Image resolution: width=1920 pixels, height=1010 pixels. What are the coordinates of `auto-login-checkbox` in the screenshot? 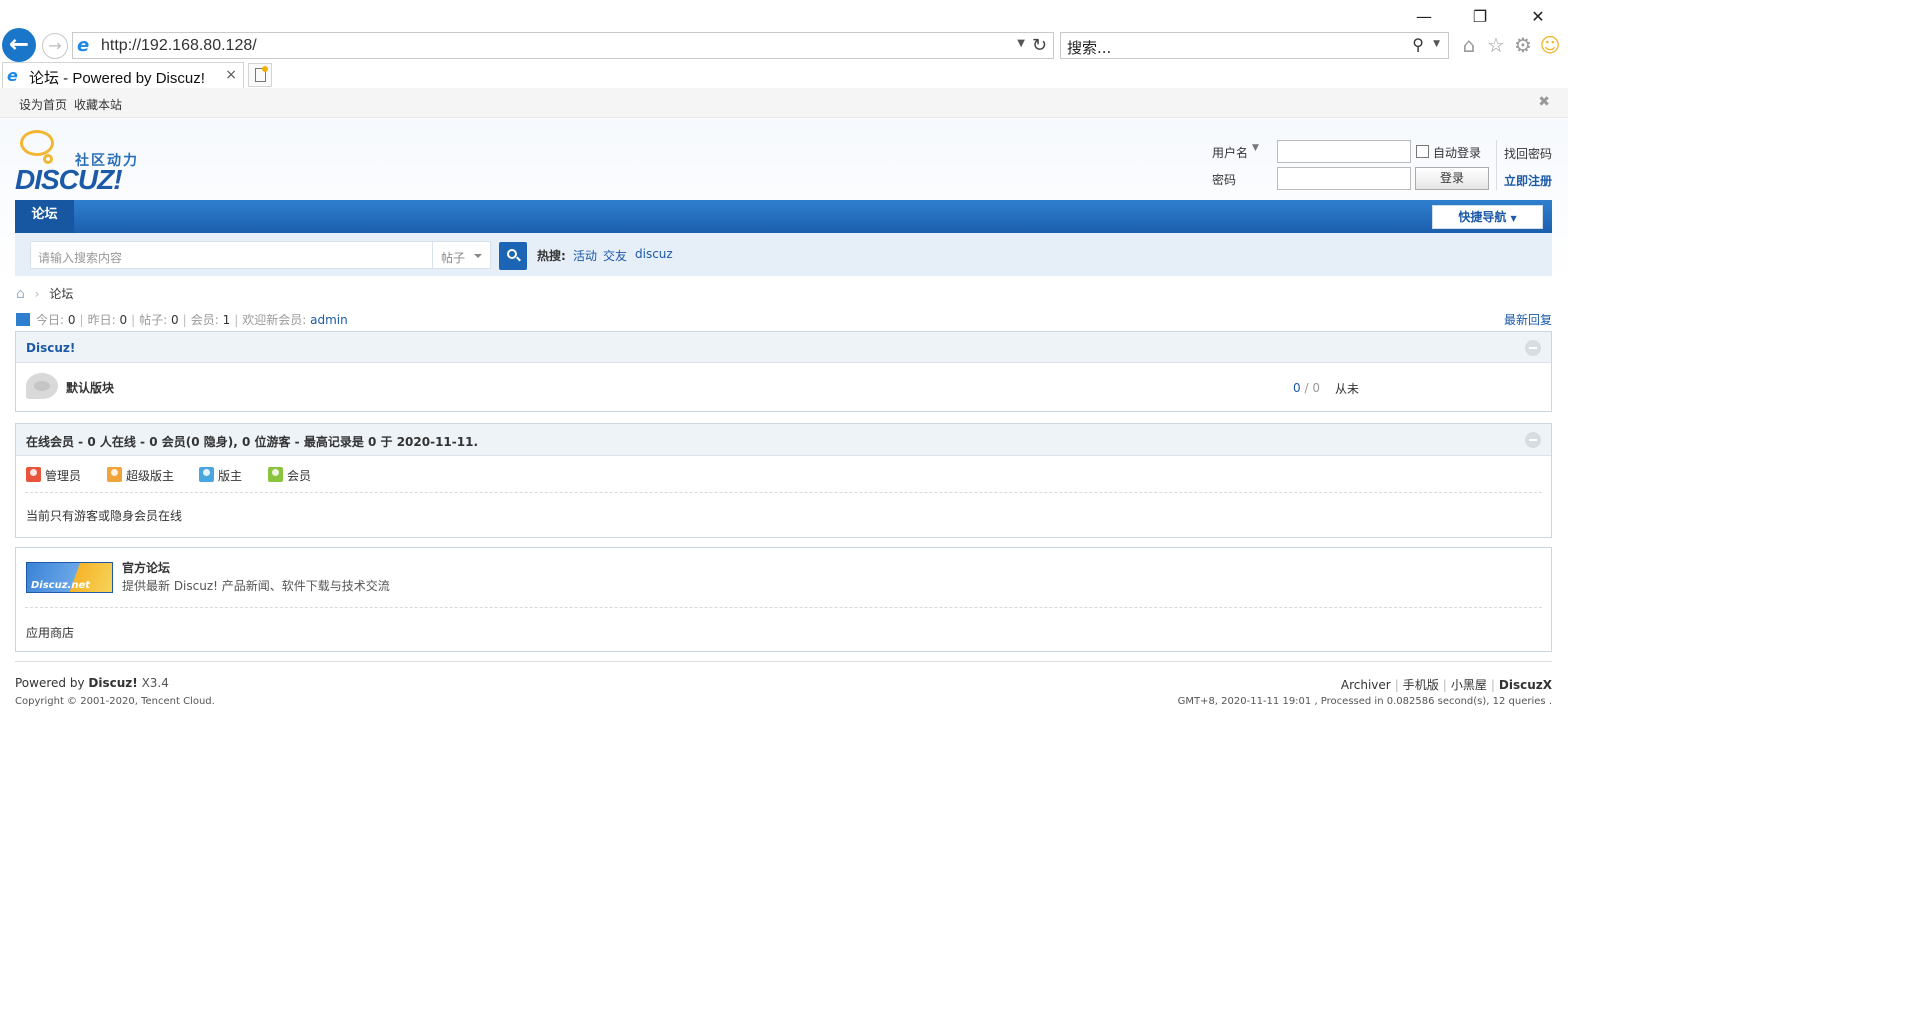 It's located at (1422, 151).